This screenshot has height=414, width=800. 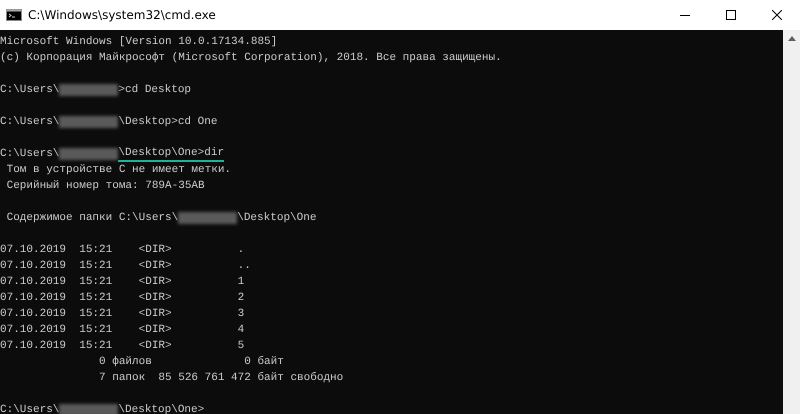 What do you see at coordinates (731, 15) in the screenshot?
I see `maximize-icon` at bounding box center [731, 15].